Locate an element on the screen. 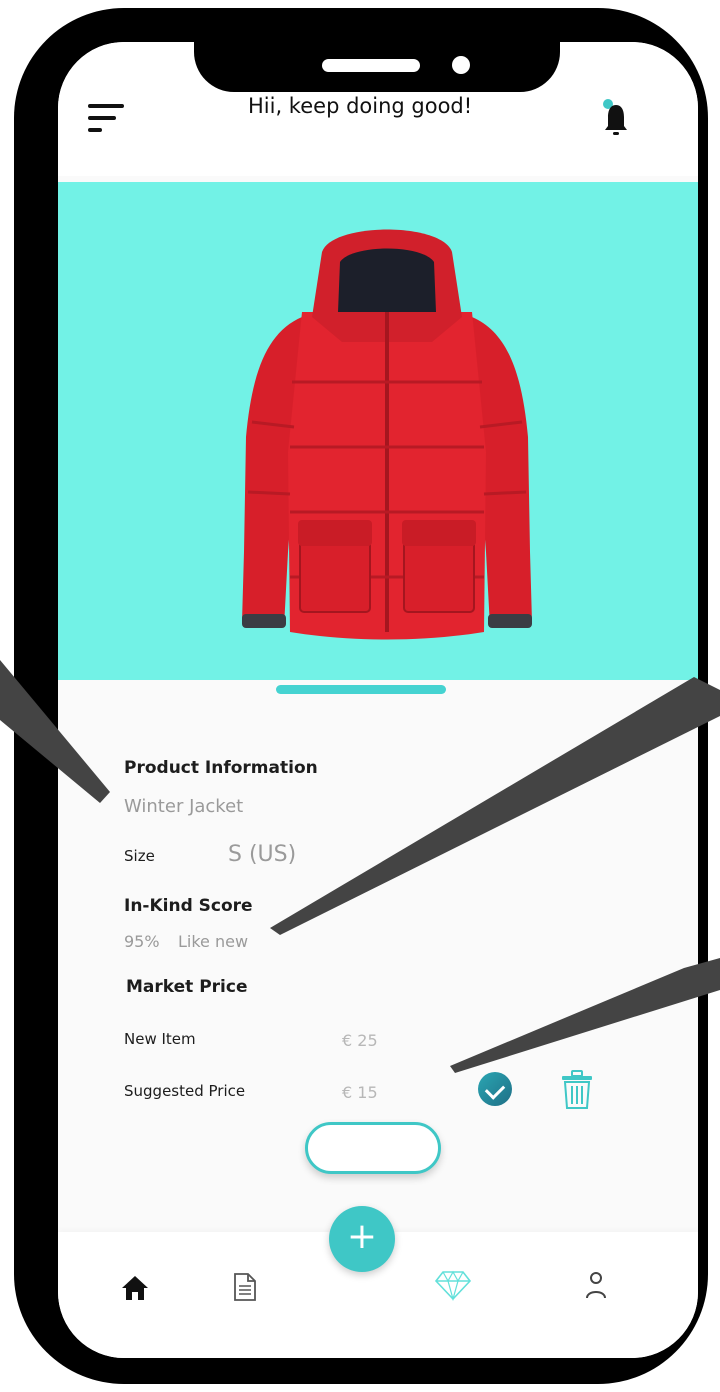 This screenshot has width=720, height=1392. suggested-price-label: Suggested Price is located at coordinates (185, 1091).